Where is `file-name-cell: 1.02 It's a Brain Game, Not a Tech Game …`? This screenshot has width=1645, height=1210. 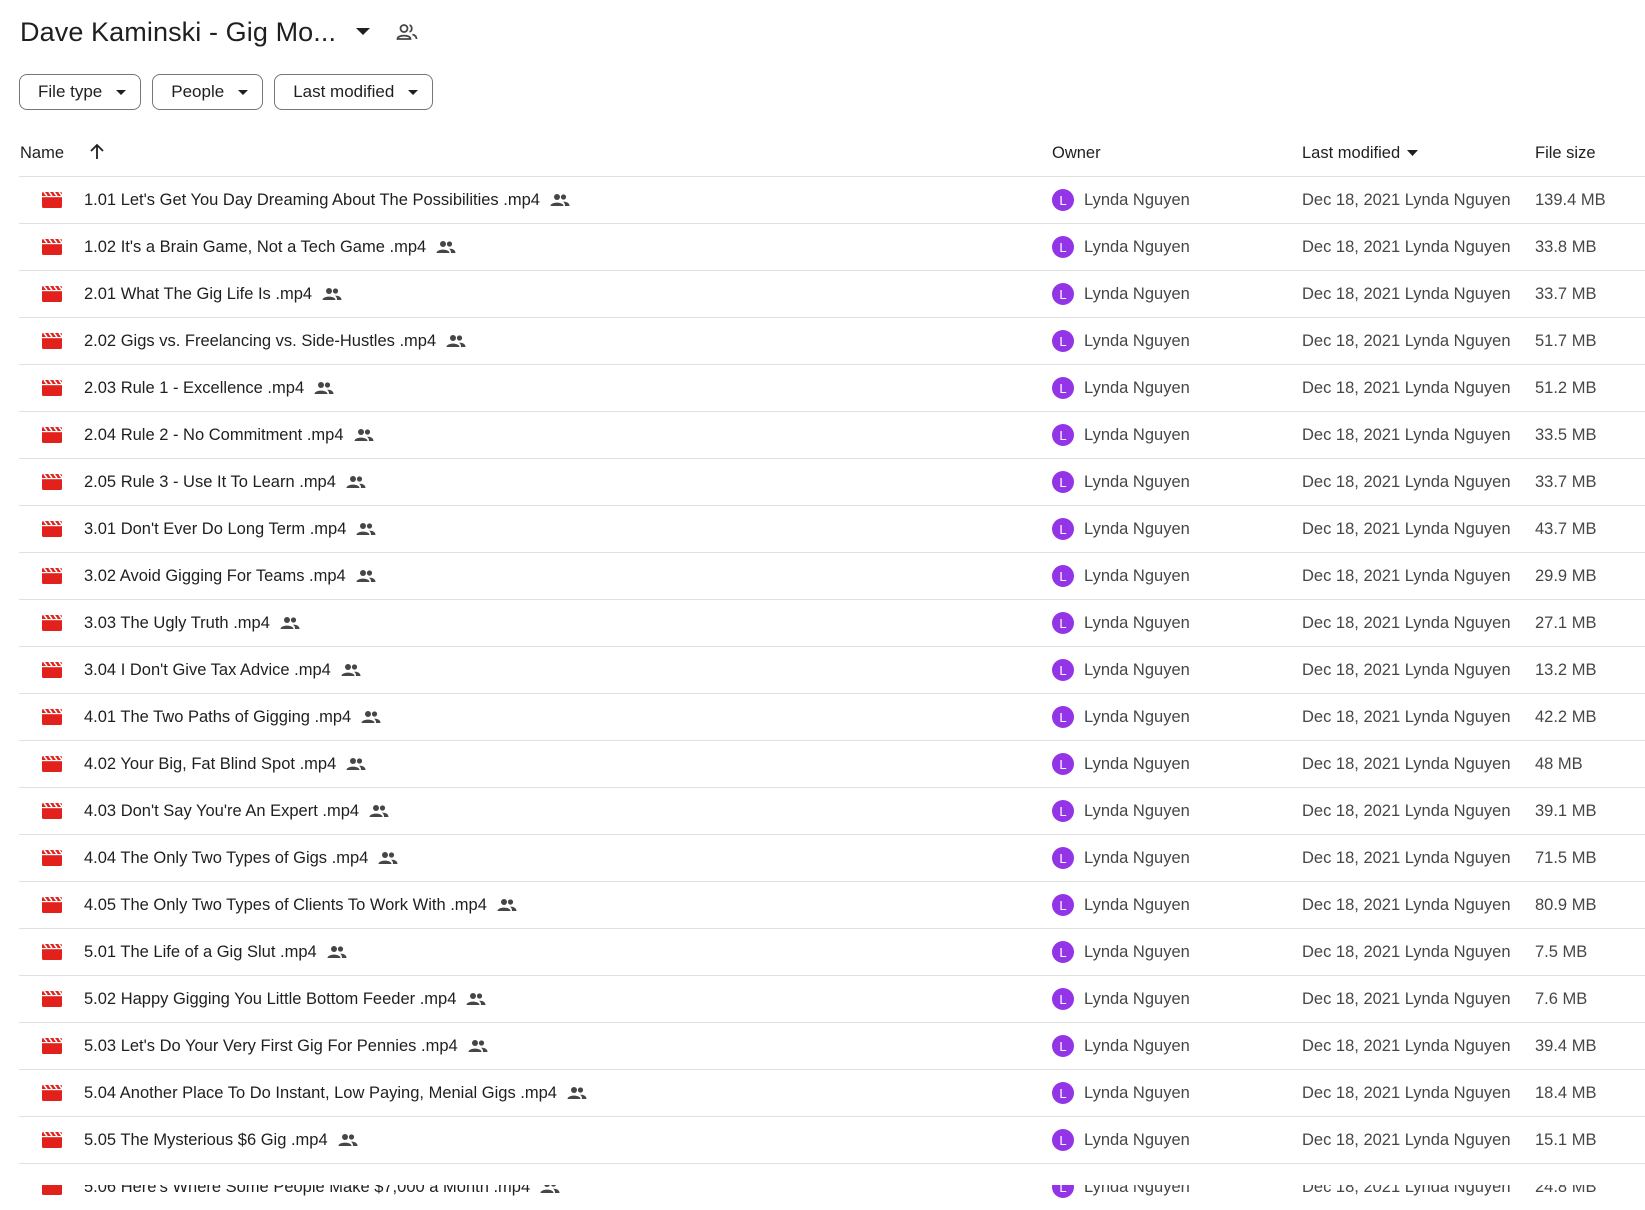 file-name-cell: 1.02 It's a Brain Game, Not a Tech Game … is located at coordinates (270, 247).